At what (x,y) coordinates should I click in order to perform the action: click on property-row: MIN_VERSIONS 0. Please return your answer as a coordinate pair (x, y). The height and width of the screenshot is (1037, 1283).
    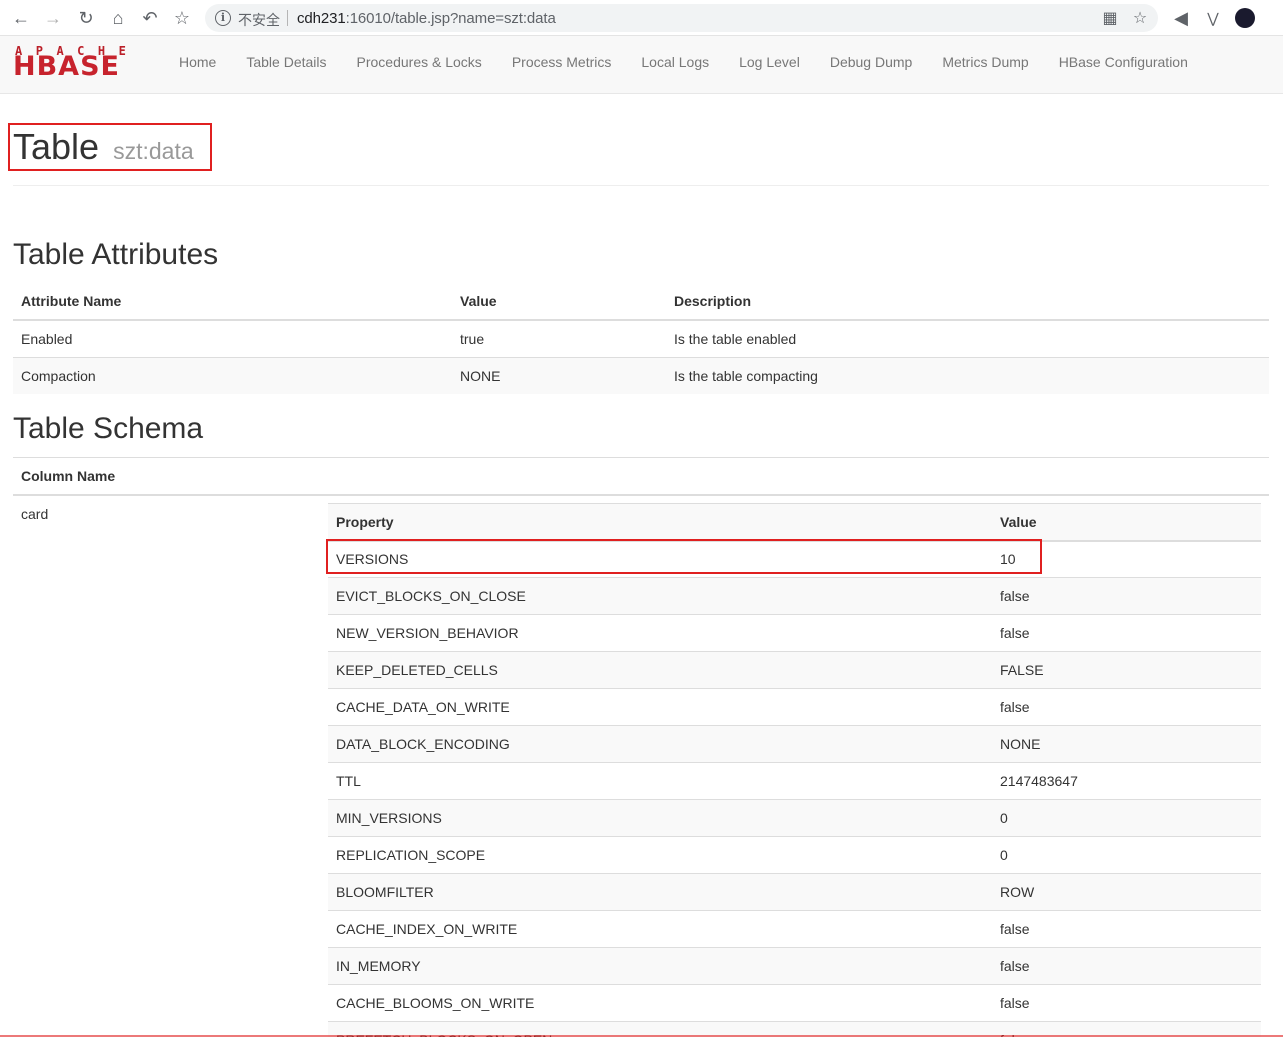
    Looking at the image, I should click on (794, 818).